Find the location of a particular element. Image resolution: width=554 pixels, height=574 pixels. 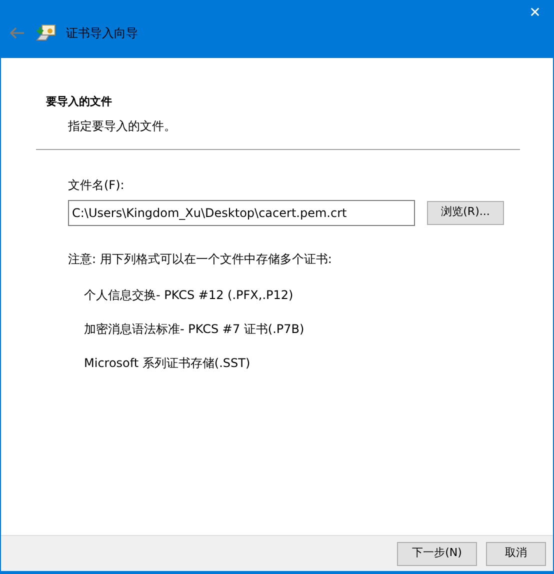

format-item: Microsoft 系列证书存储(.SST) is located at coordinates (167, 363).